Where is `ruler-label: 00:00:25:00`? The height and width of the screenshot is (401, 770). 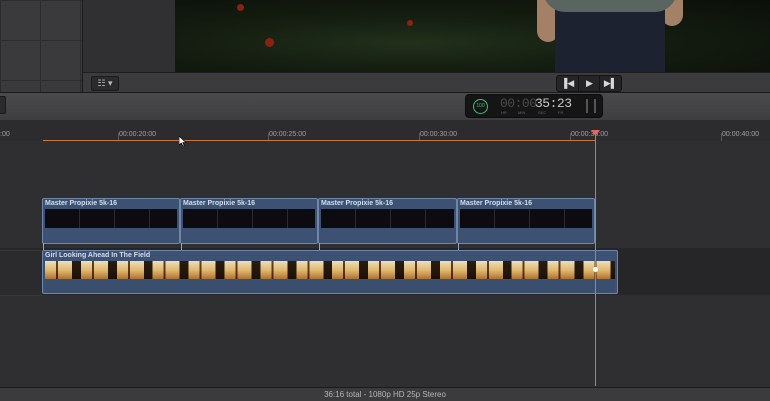
ruler-label: 00:00:25:00 is located at coordinates (287, 134).